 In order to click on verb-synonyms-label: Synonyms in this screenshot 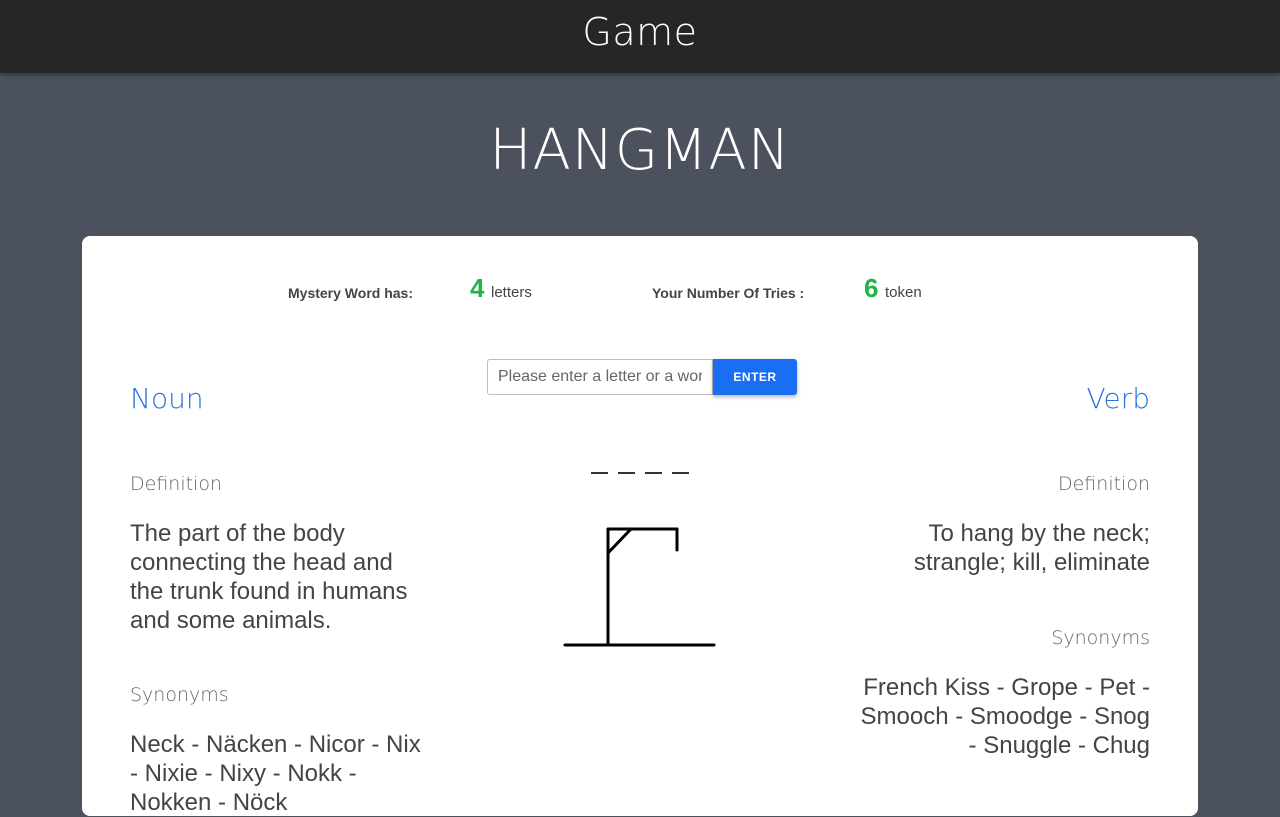, I will do `click(1100, 638)`.